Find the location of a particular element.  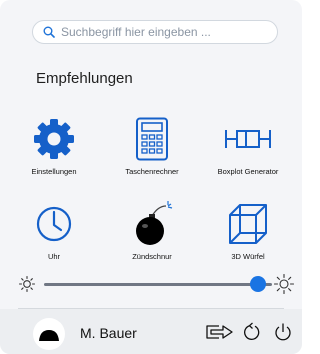

app-label: Boxplot Generator is located at coordinates (248, 171).